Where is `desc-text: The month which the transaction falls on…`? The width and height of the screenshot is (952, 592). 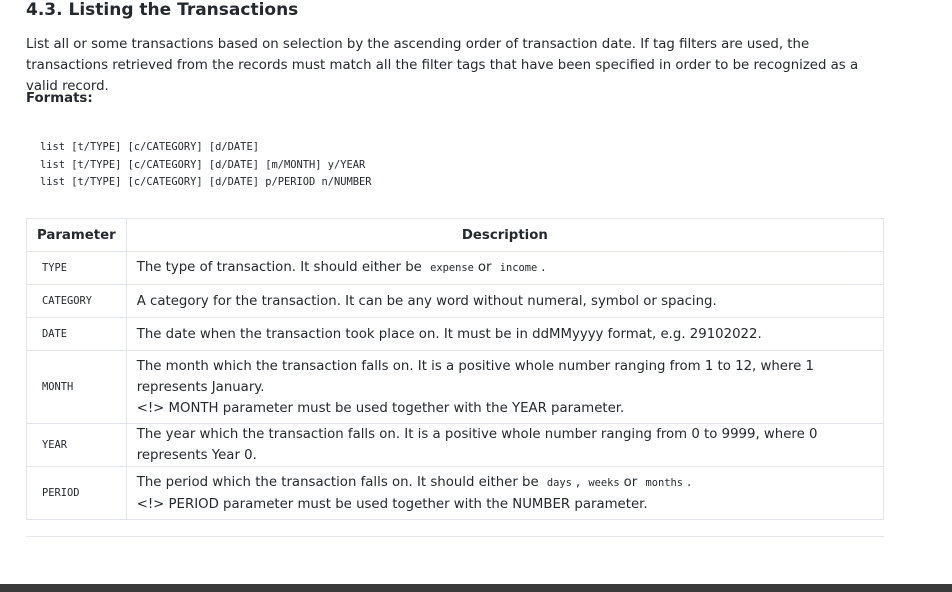 desc-text: The month which the transaction falls on… is located at coordinates (475, 376).